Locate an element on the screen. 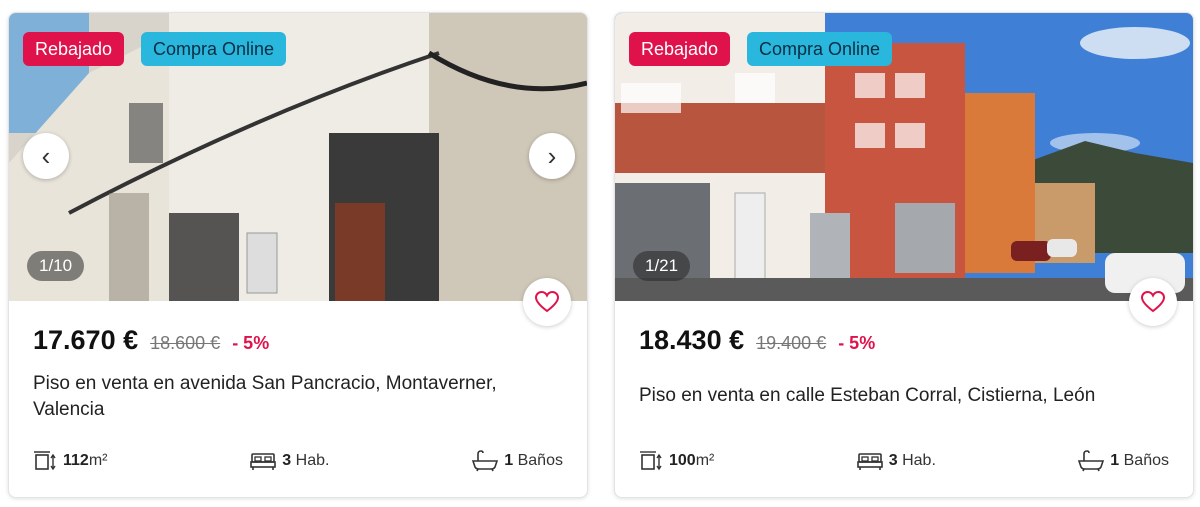  next-photo-button: › is located at coordinates (552, 156).